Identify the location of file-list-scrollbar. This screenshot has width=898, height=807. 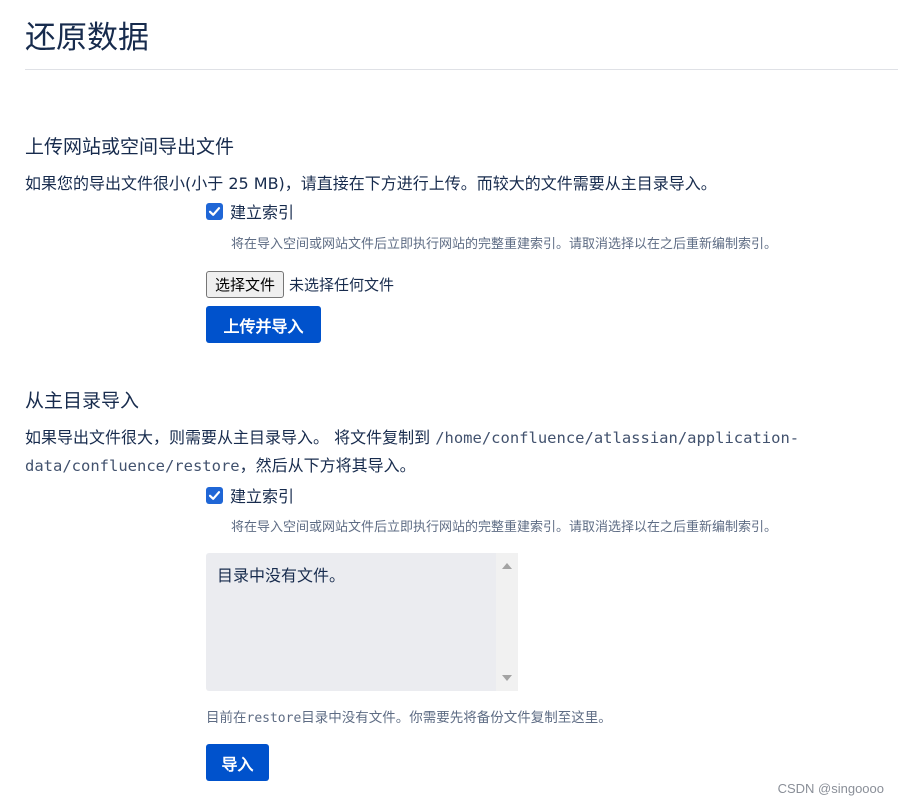
(507, 622).